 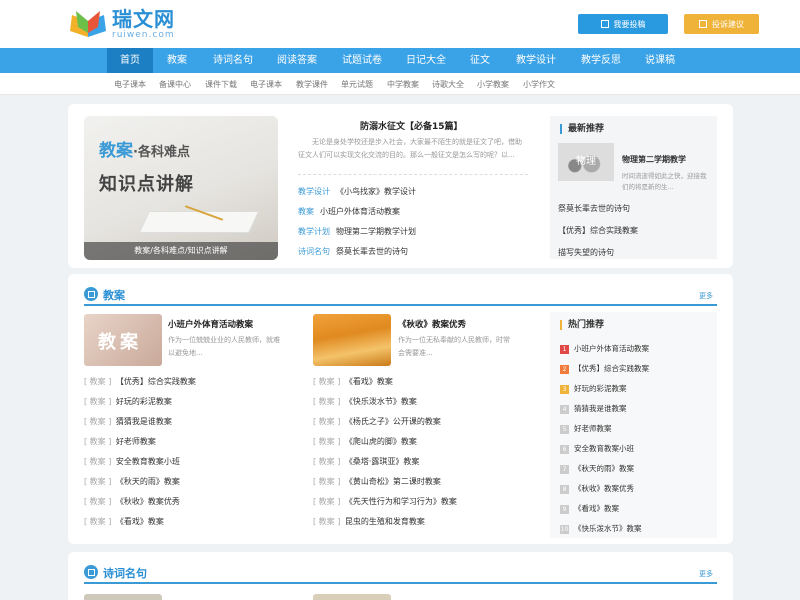 I want to click on logo-domain: ruiwen.com, so click(x=143, y=35).